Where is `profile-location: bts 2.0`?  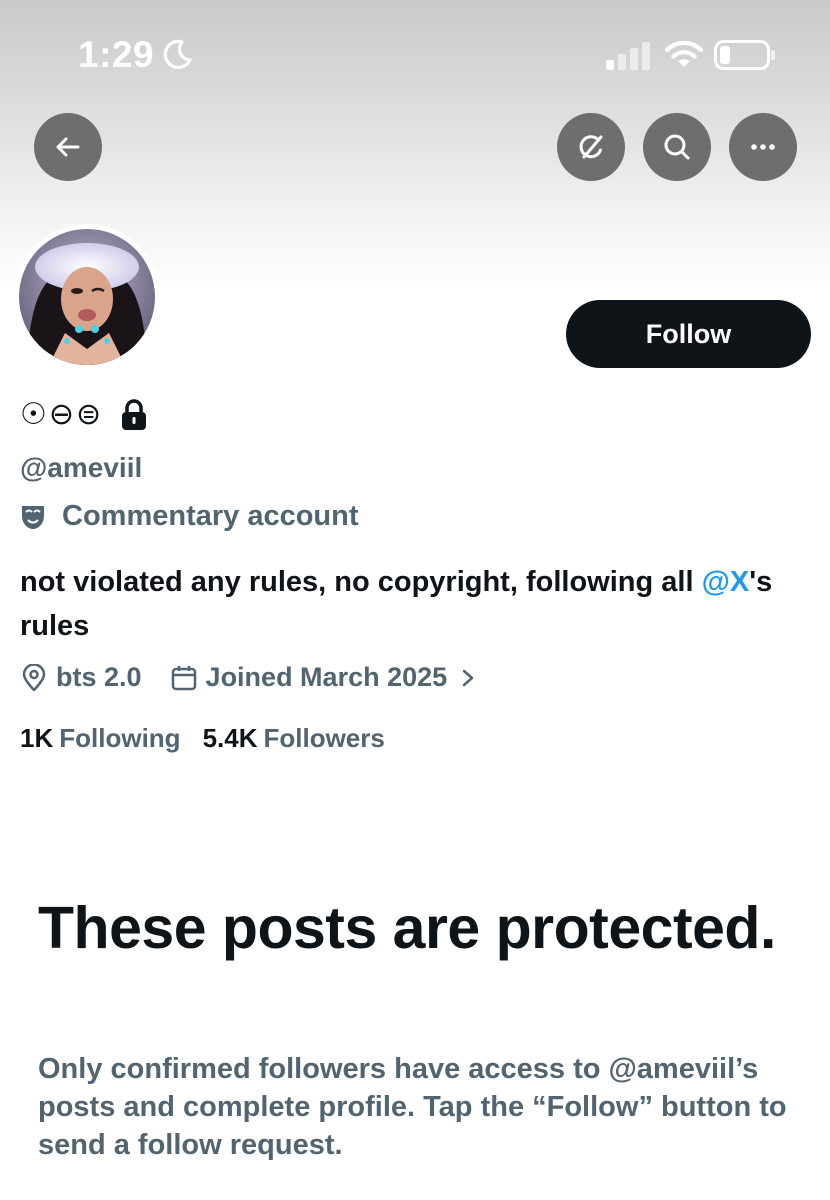 profile-location: bts 2.0 is located at coordinates (99, 677).